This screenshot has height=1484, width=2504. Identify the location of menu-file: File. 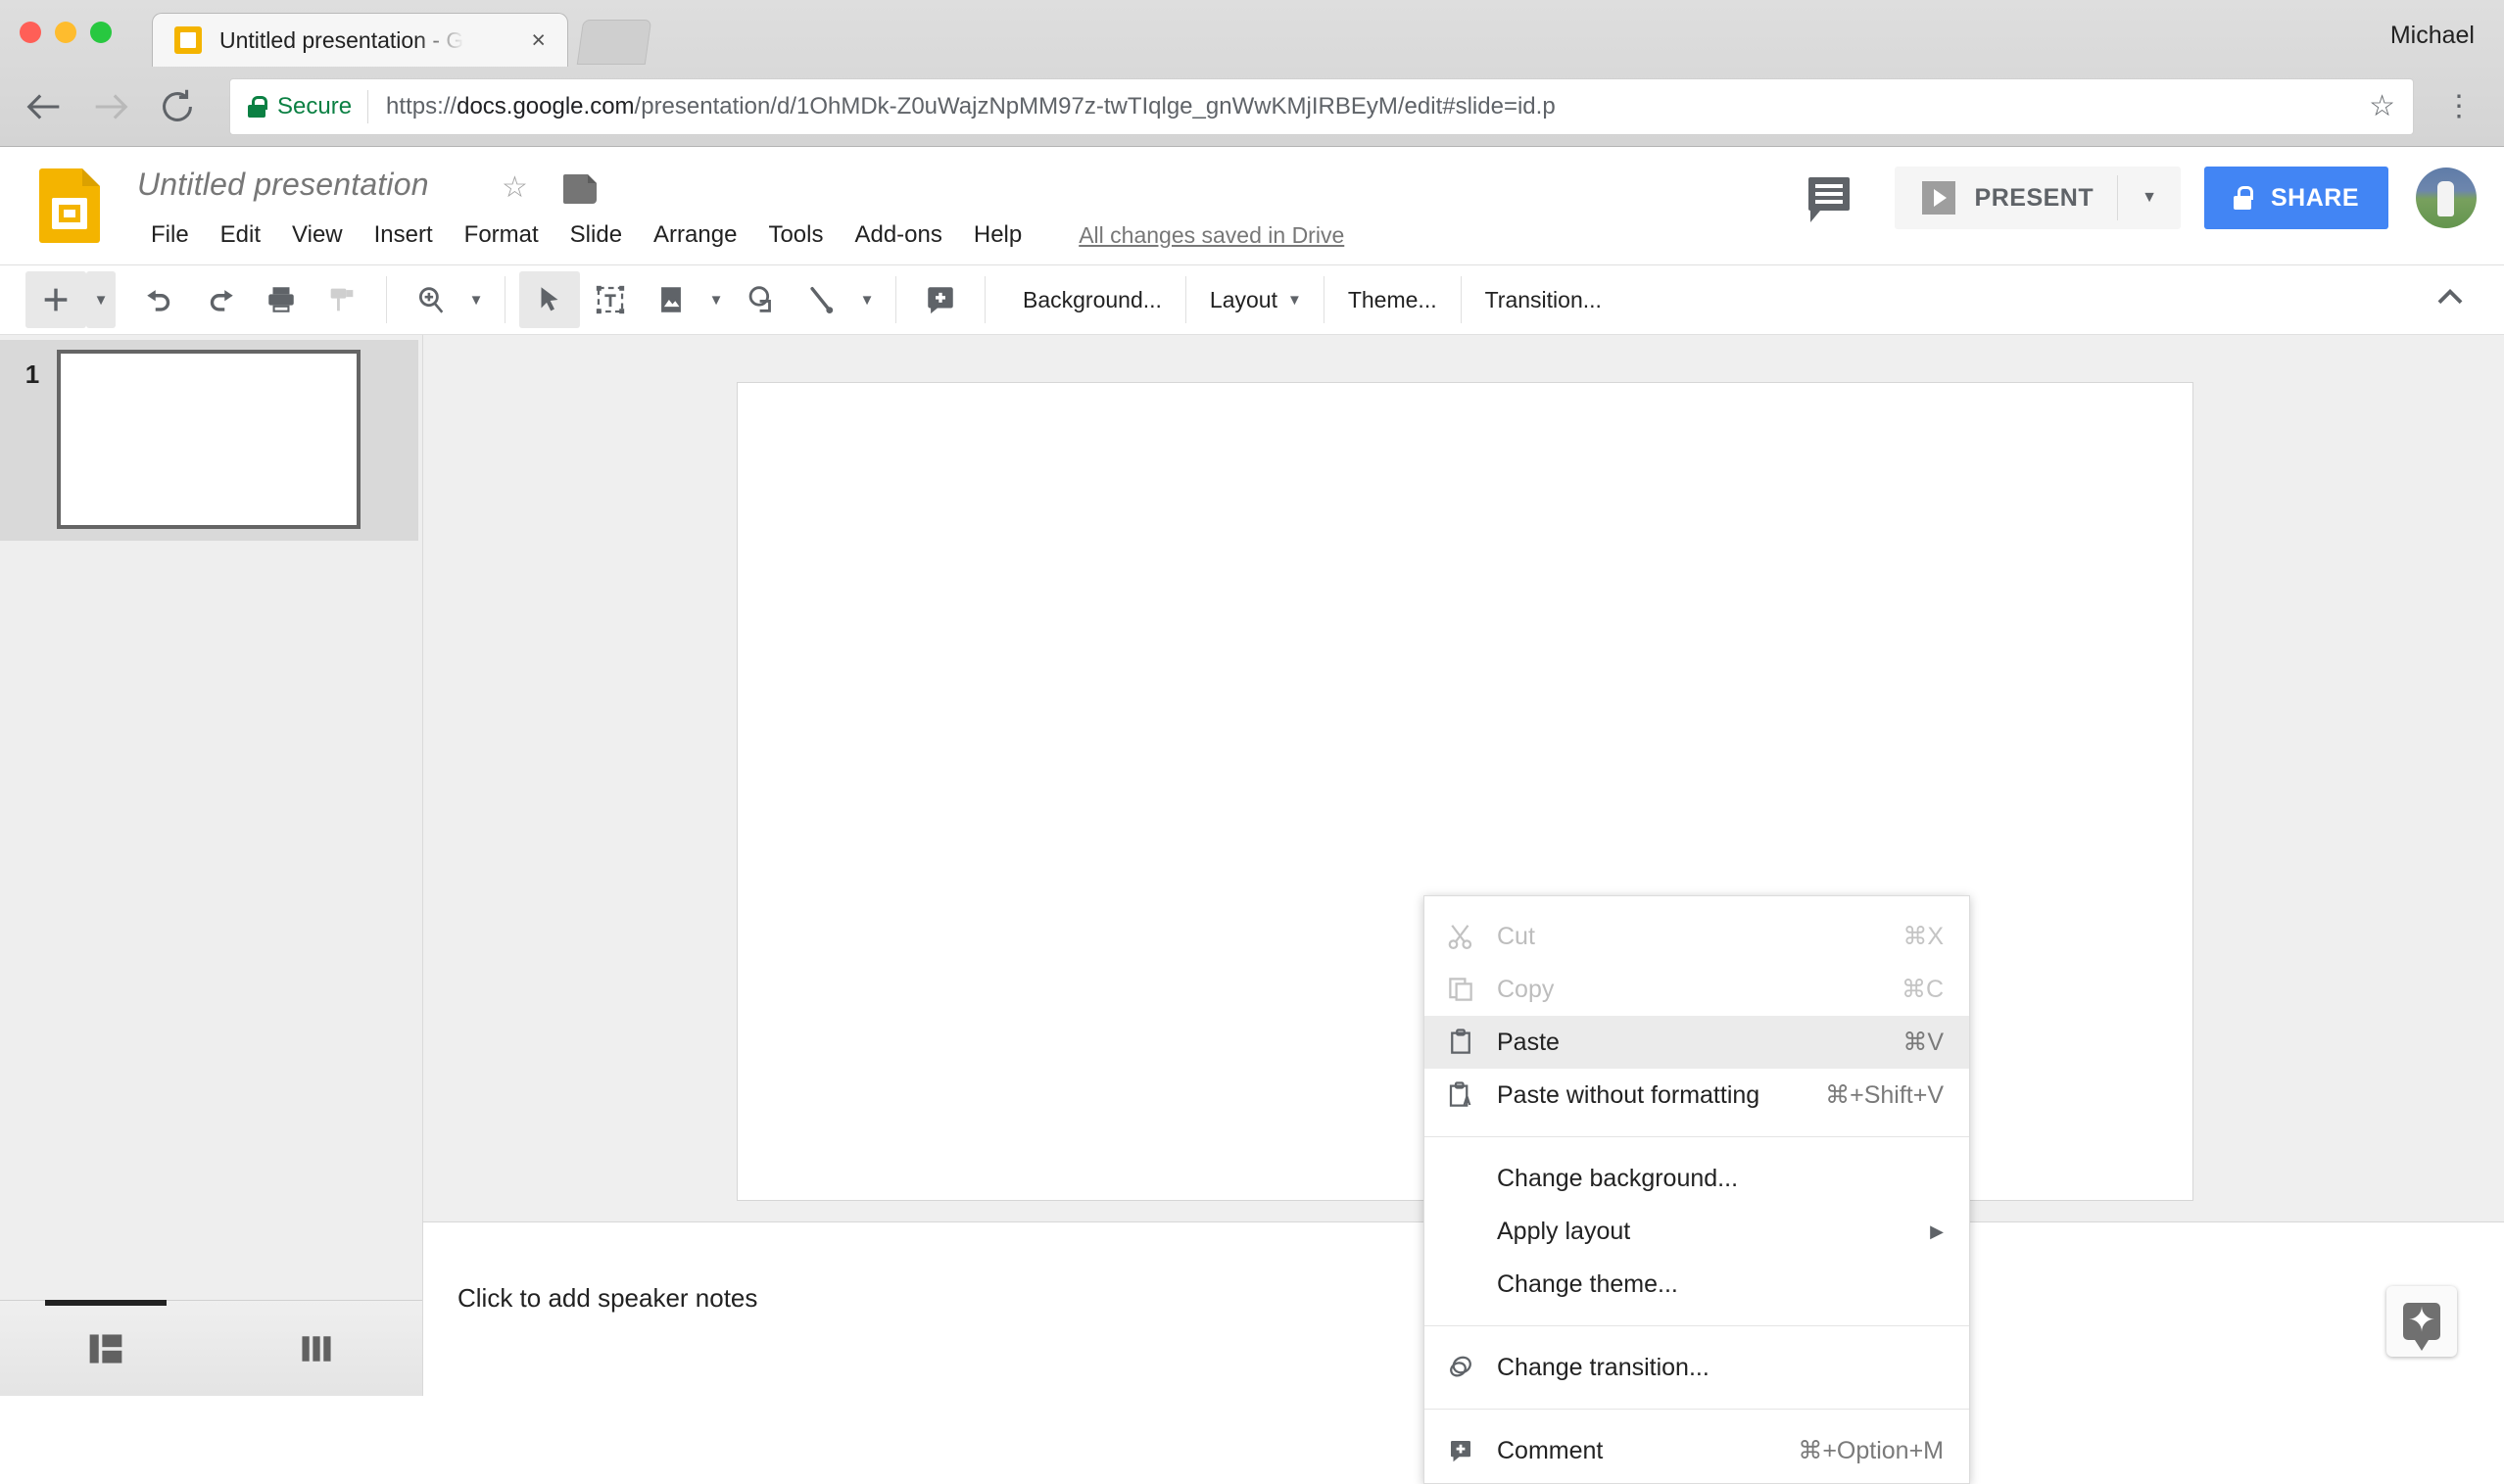
(170, 235).